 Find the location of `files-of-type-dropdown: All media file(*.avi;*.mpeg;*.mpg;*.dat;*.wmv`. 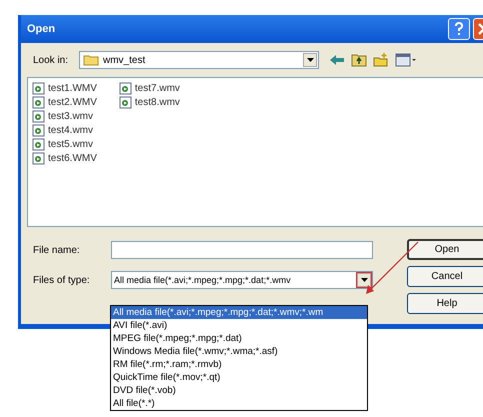

files-of-type-dropdown: All media file(*.avi;*.mpeg;*.mpg;*.dat;*.wmv is located at coordinates (242, 280).